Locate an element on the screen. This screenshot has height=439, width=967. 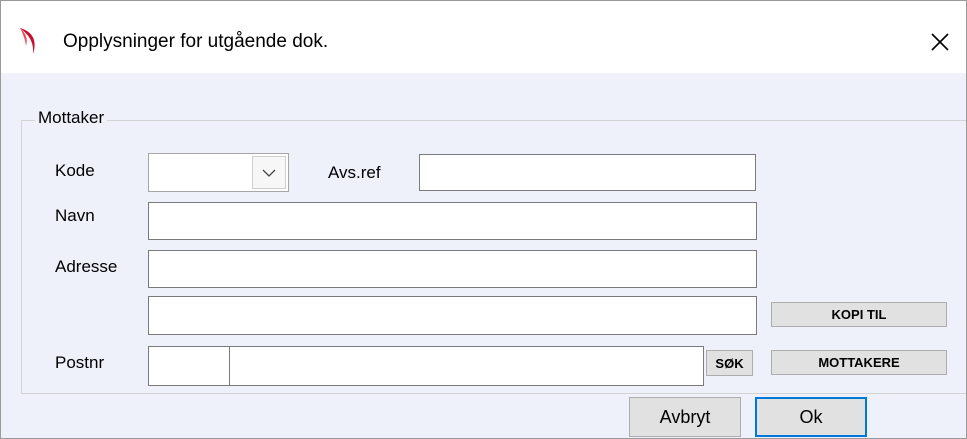
dropdown-button is located at coordinates (269, 172).